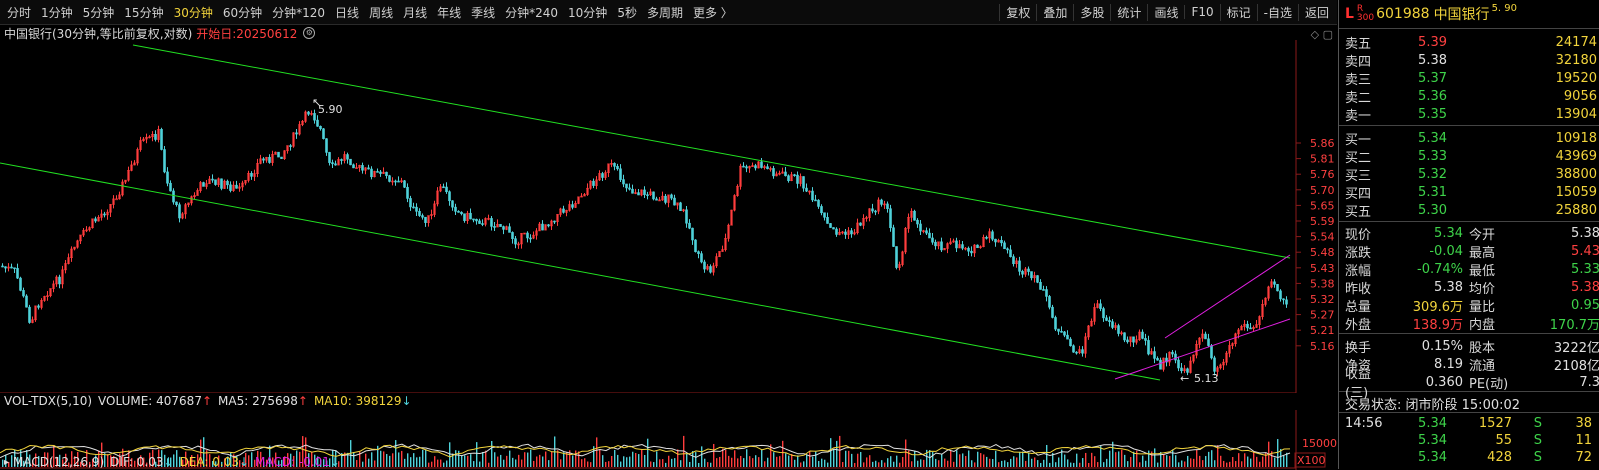 The image size is (1599, 470). I want to click on period-tab-16: 更多 〉, so click(713, 12).